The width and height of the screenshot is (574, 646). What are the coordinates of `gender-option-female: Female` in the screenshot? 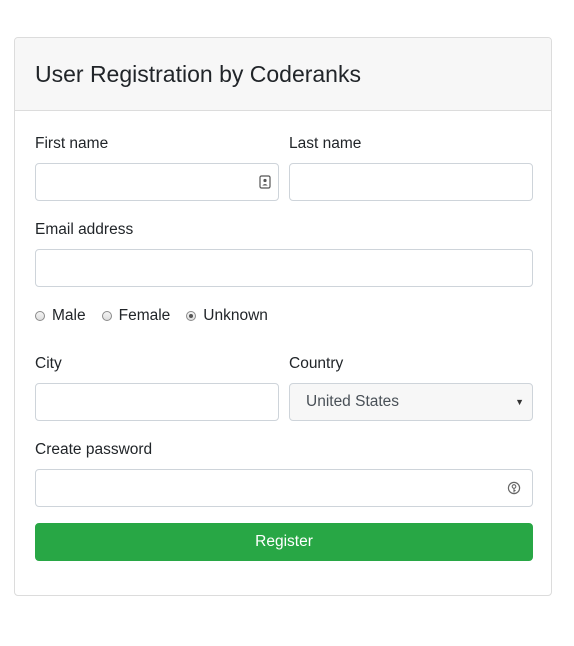 It's located at (136, 316).